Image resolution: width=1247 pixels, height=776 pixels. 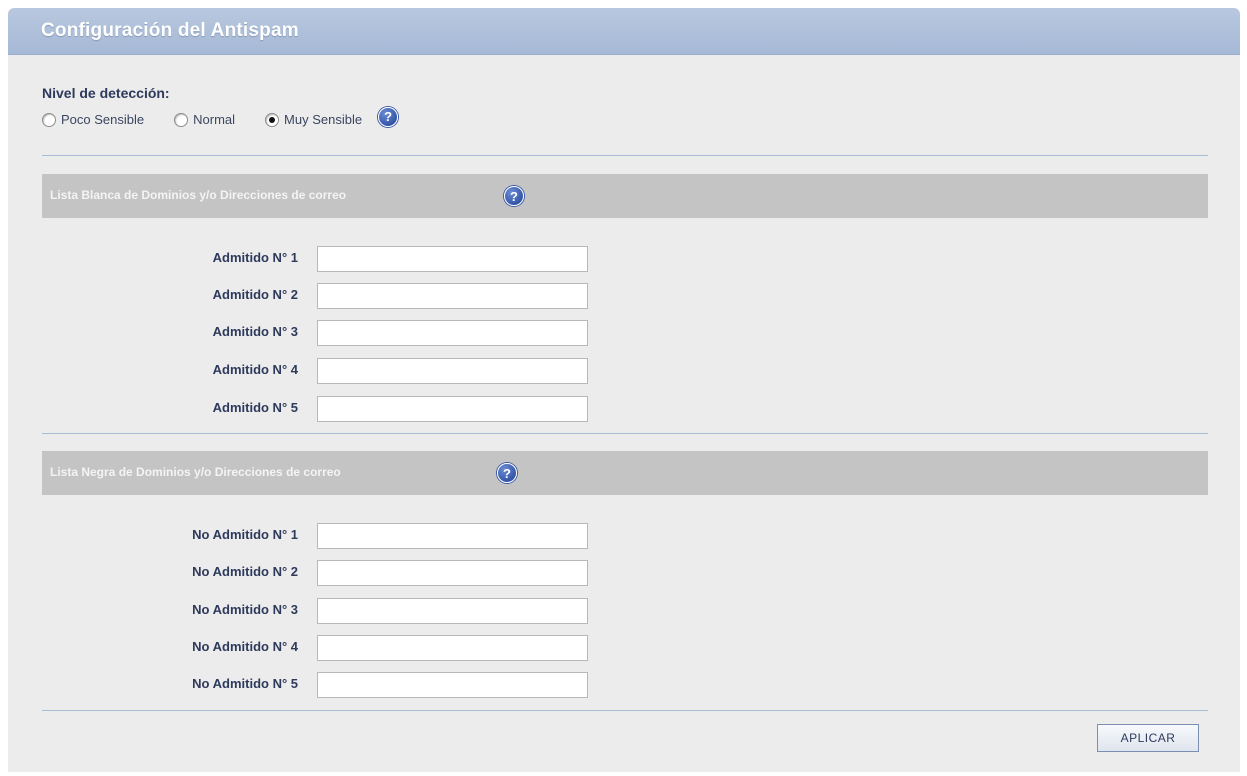 I want to click on blacklist-label-5: No Admitido N° 5, so click(x=245, y=683).